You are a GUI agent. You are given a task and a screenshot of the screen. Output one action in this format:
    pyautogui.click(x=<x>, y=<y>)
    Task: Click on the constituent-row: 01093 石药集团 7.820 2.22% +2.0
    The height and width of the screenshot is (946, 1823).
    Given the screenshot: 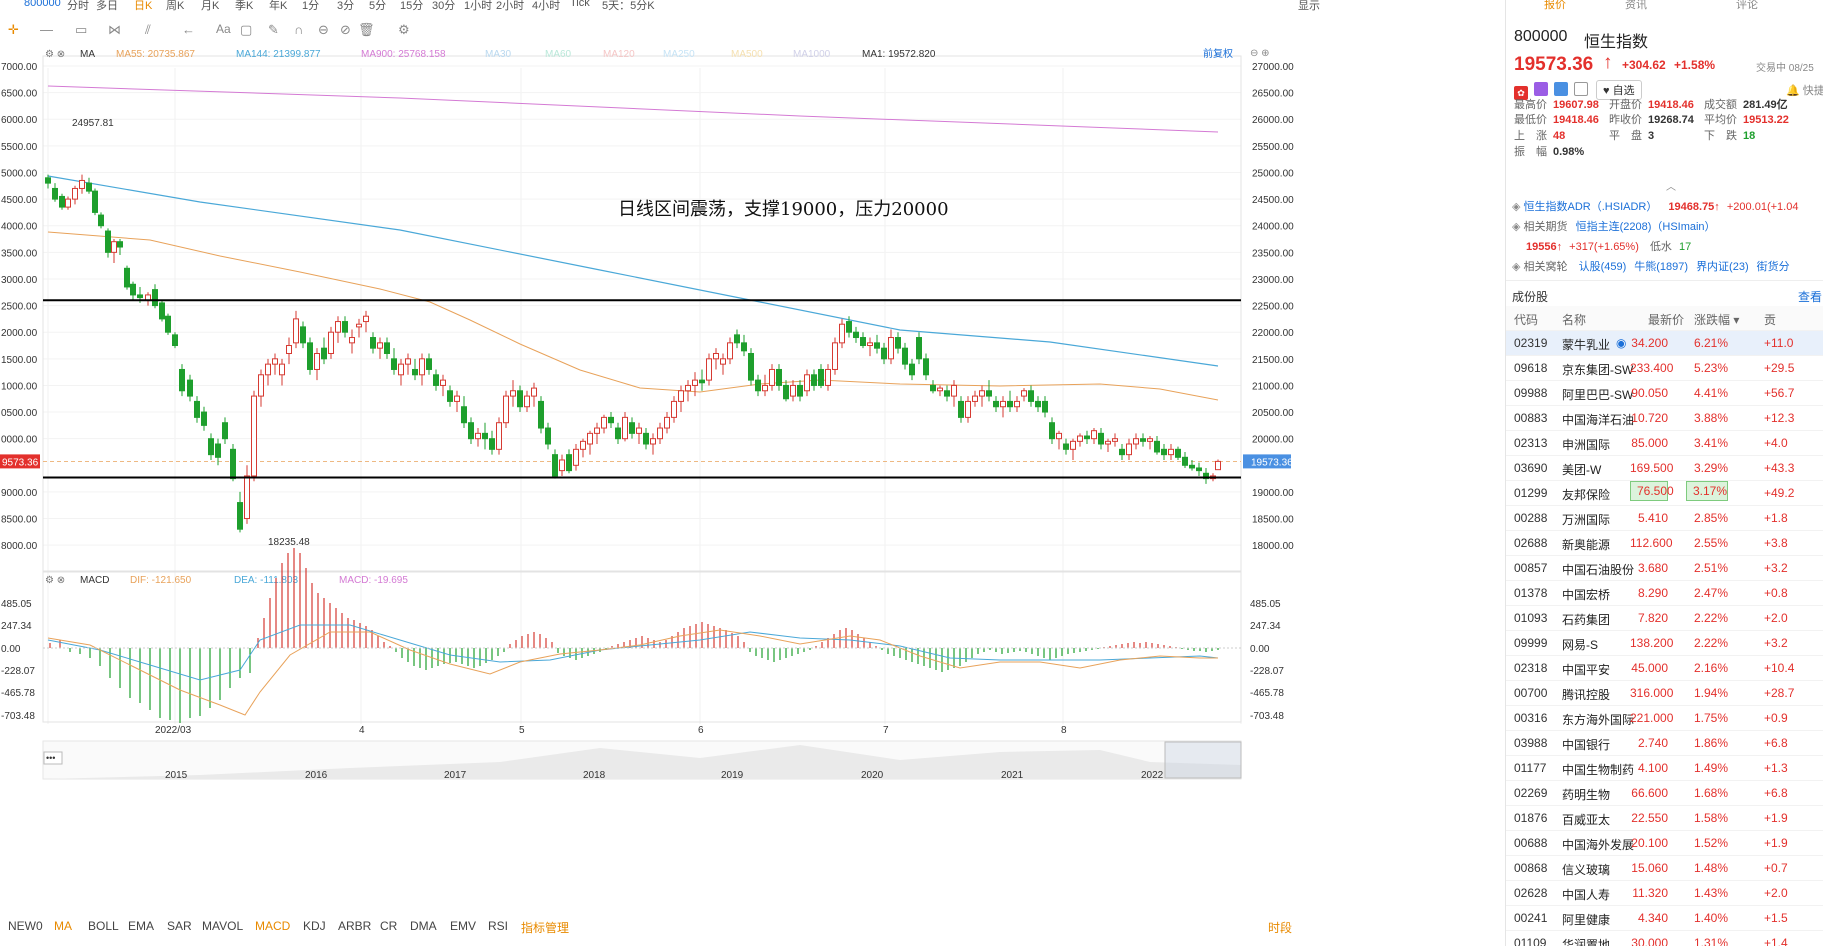 What is the action you would take?
    pyautogui.click(x=1664, y=618)
    